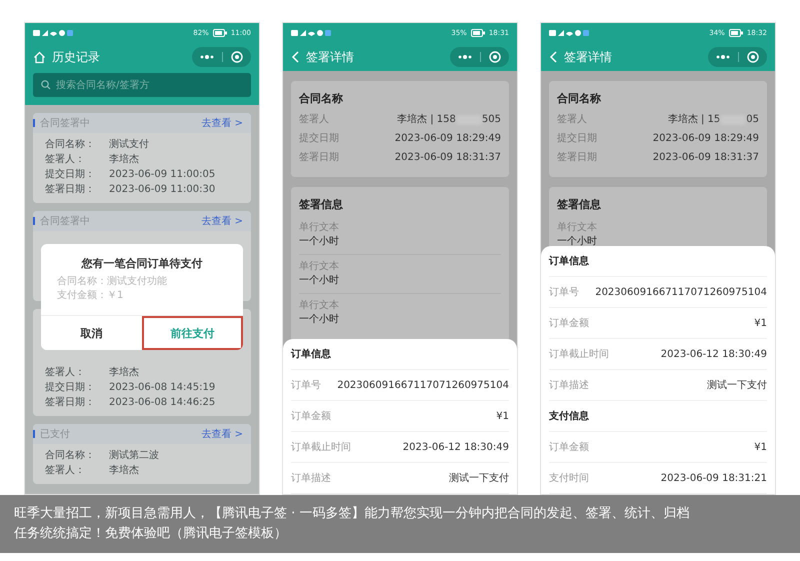 This screenshot has width=800, height=561. I want to click on caption-line: 任务统统搞定！免费体验吧（腾讯电子签模板）, so click(150, 534).